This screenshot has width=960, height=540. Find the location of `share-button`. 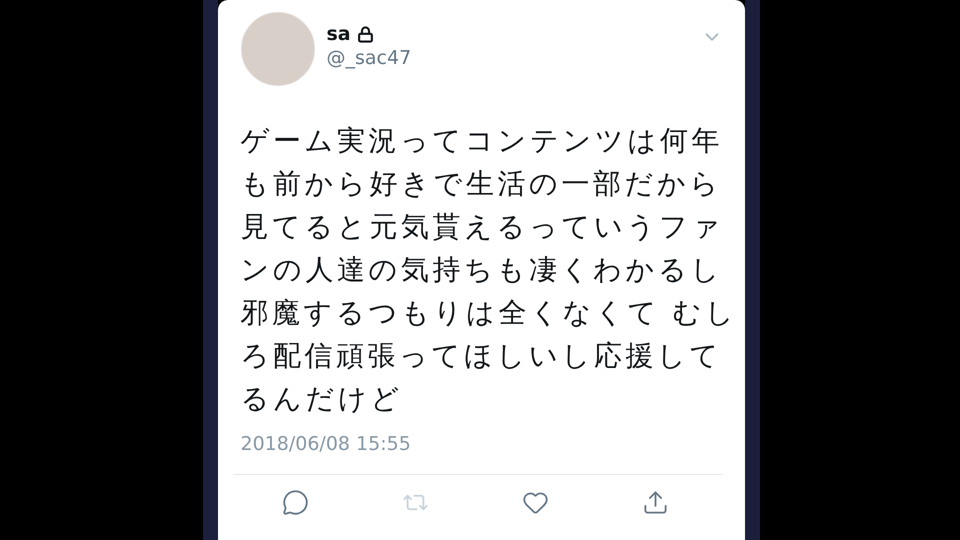

share-button is located at coordinates (655, 502).